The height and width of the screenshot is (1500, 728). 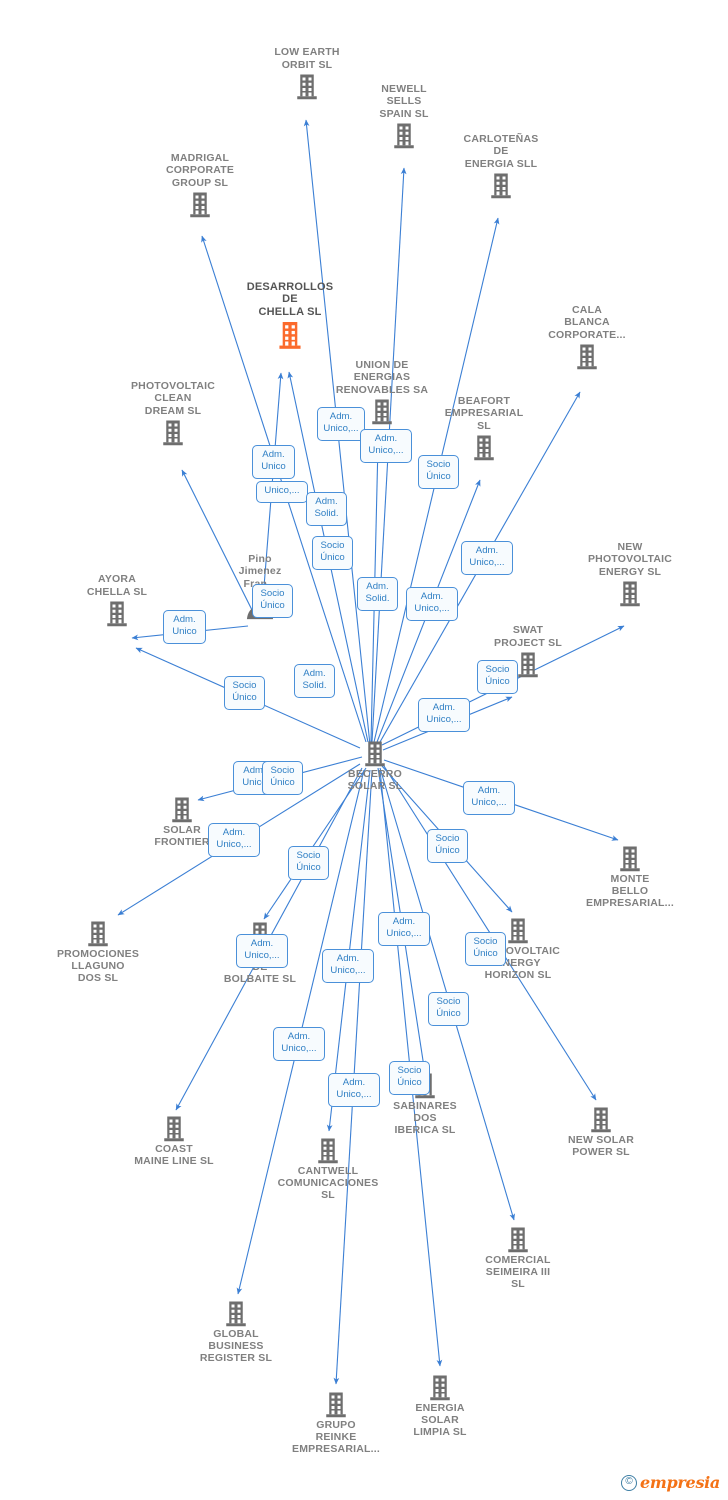 I want to click on node-label-becerro-solar: BECERRO SOLAR SL, so click(x=375, y=779).